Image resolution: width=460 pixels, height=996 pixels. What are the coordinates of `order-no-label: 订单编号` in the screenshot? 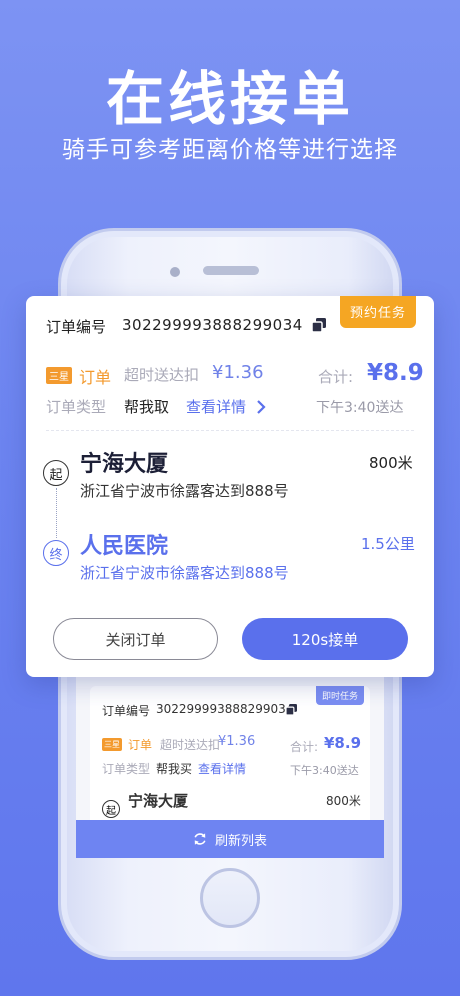 It's located at (76, 327).